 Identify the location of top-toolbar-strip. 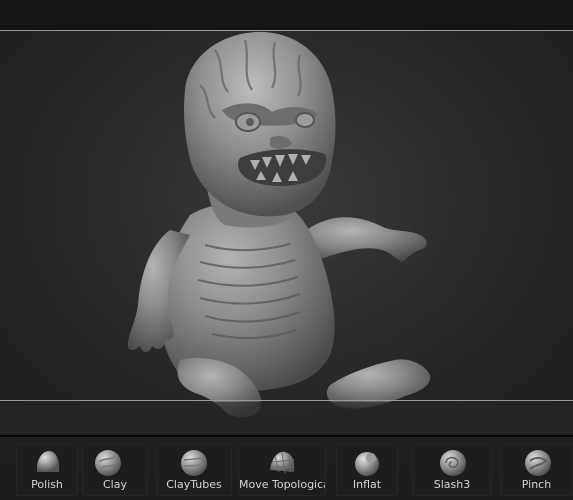
(286, 15).